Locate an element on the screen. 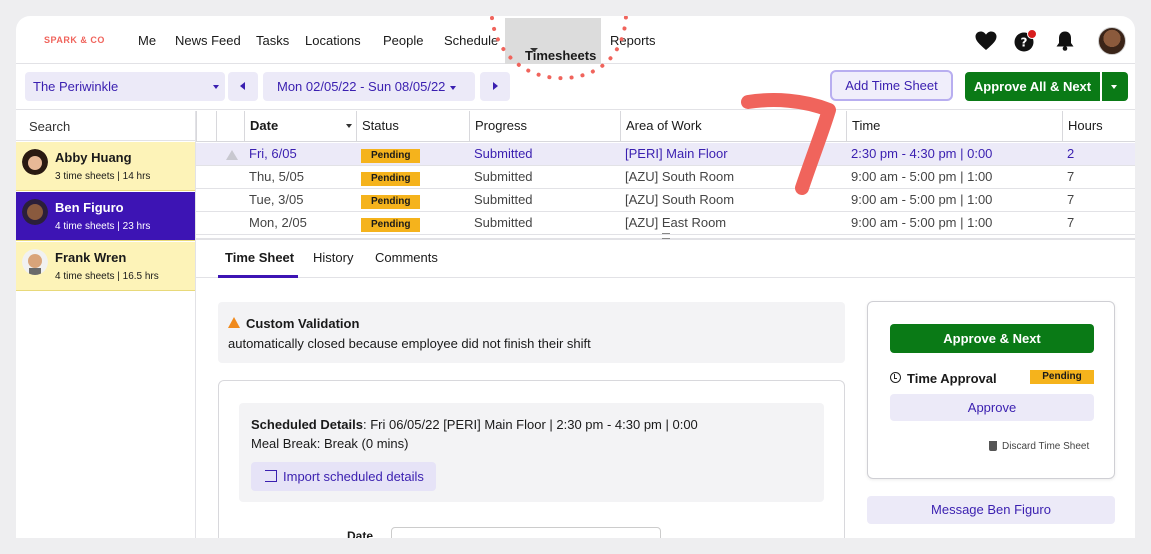 The width and height of the screenshot is (1151, 554). approve-button: Approve is located at coordinates (992, 407).